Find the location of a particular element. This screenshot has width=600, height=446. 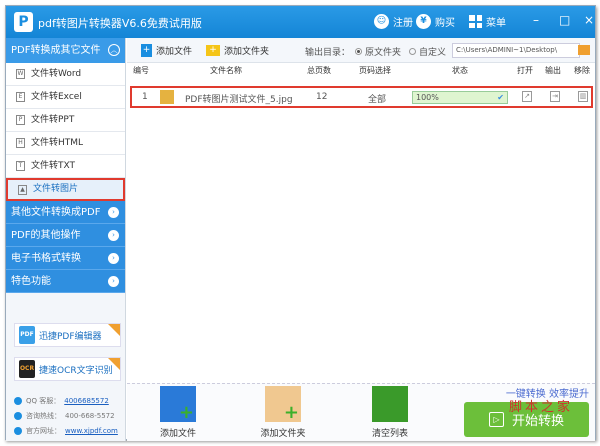

buy-label: 购买 is located at coordinates (445, 23).